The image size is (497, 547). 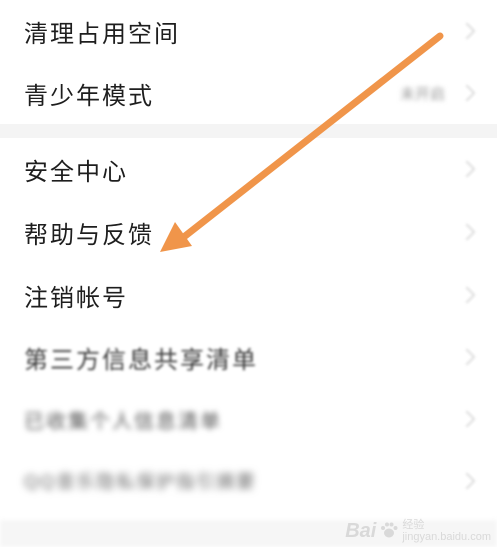 I want to click on watermark-text-group: 经验 jingyan.baidu.com, so click(x=446, y=531).